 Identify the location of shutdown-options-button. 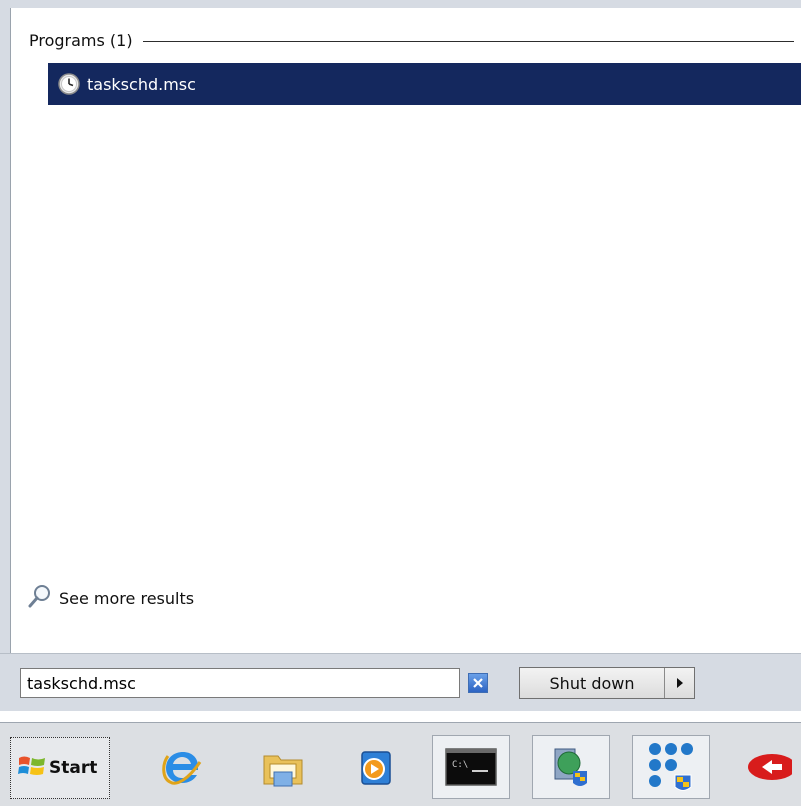
(679, 683).